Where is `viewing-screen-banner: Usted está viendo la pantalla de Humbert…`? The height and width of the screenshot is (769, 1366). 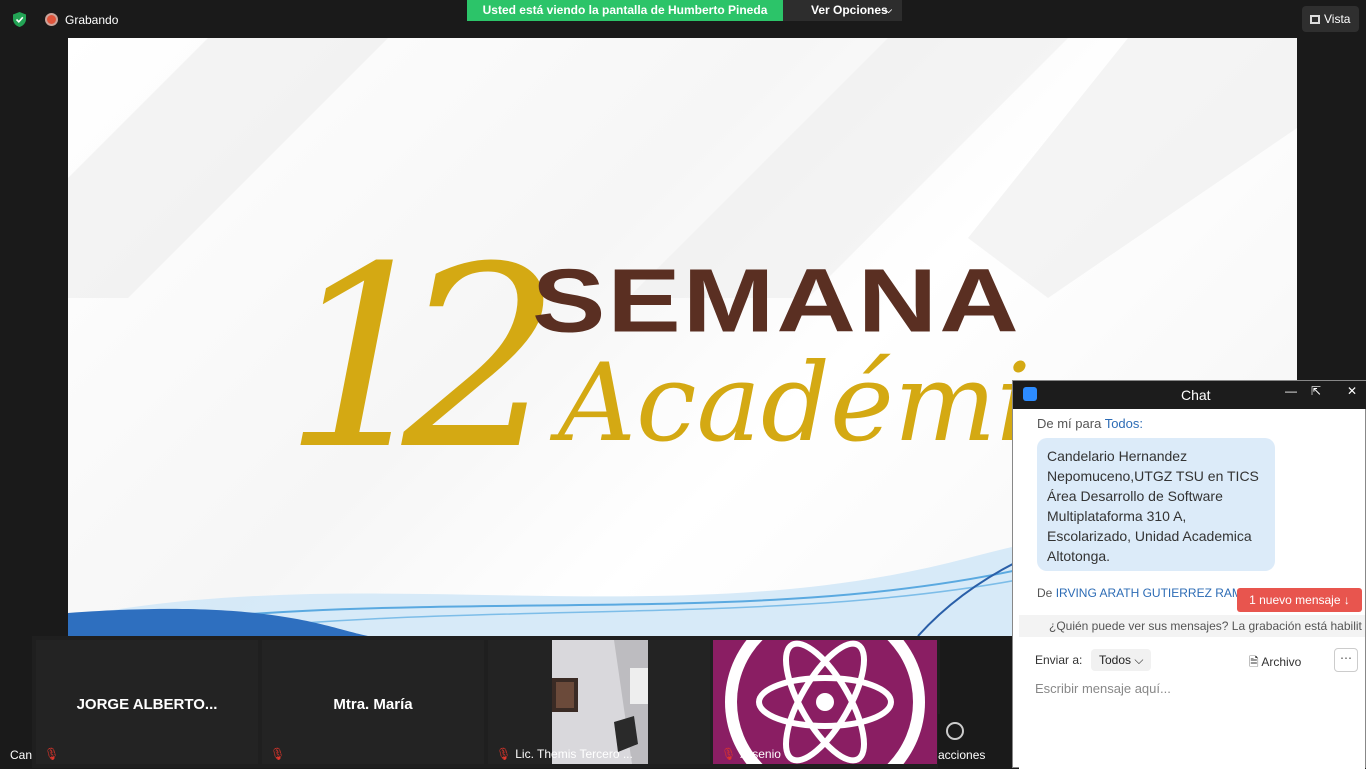
viewing-screen-banner: Usted está viendo la pantalla de Humbert… is located at coordinates (625, 10).